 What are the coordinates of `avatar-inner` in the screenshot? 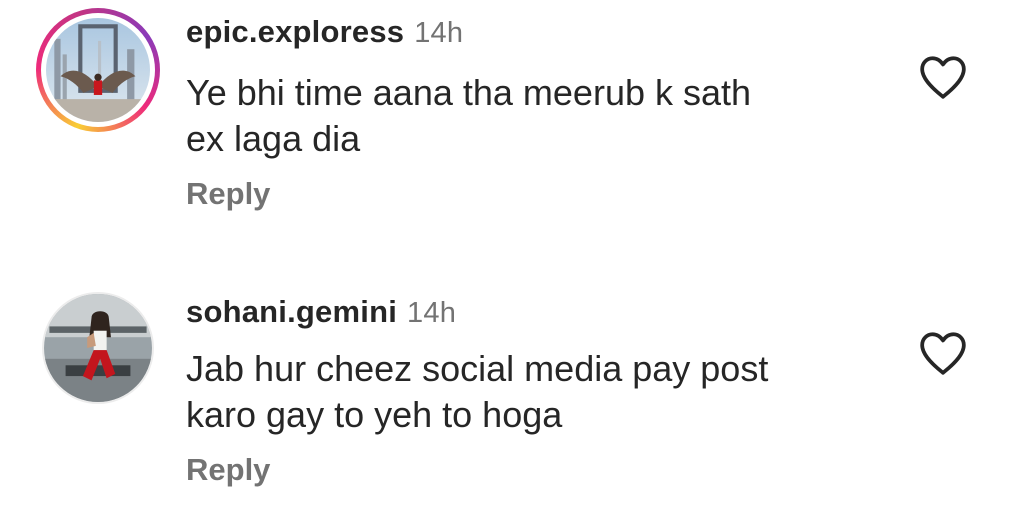 It's located at (98, 70).